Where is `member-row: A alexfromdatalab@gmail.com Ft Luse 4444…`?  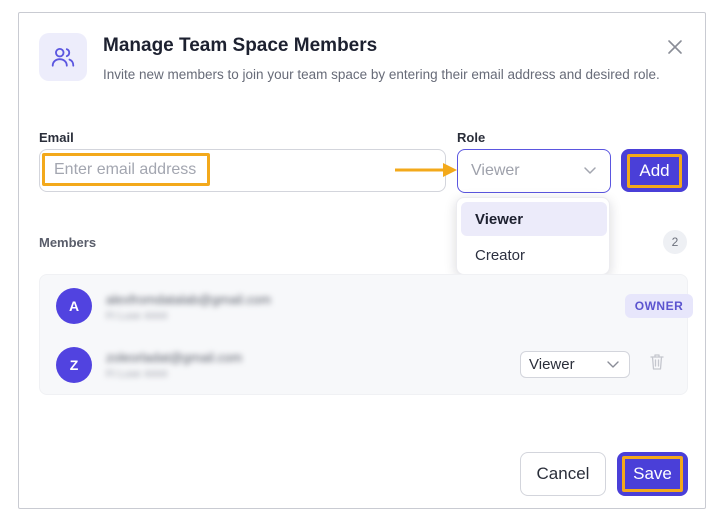 member-row: A alexfromdatalab@gmail.com Ft Luse 4444… is located at coordinates (366, 305).